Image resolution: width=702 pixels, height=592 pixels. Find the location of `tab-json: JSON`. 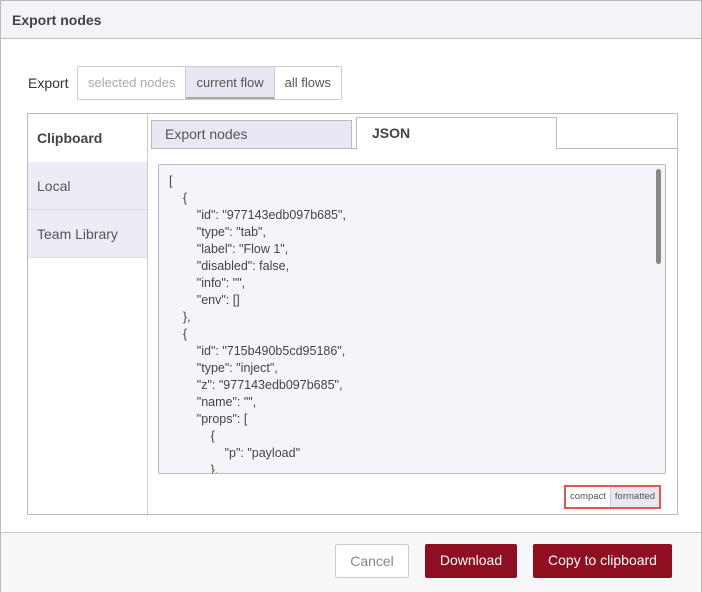

tab-json: JSON is located at coordinates (456, 133).